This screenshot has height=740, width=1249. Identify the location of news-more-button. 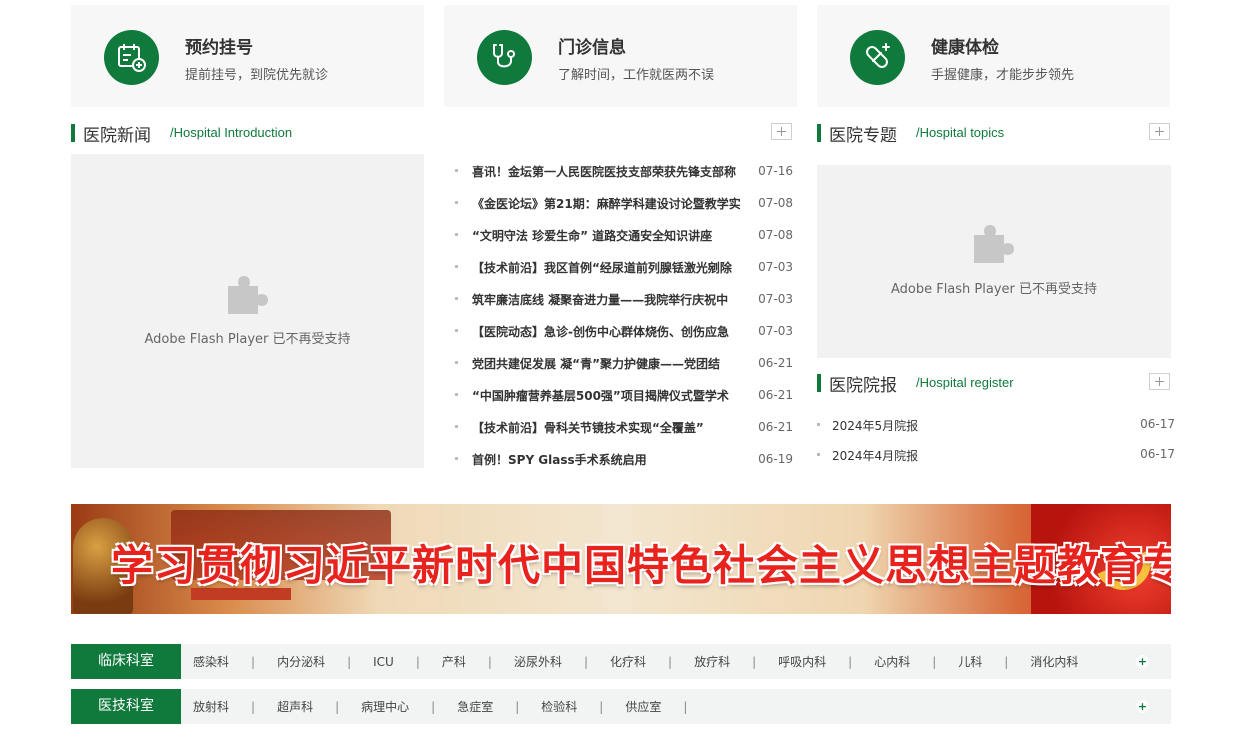
(781, 131).